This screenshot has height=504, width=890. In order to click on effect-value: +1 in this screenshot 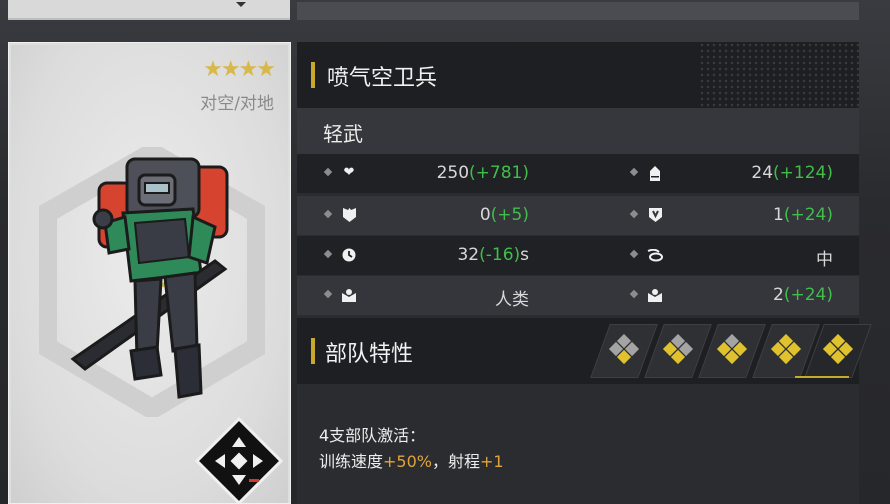, I will do `click(492, 461)`.